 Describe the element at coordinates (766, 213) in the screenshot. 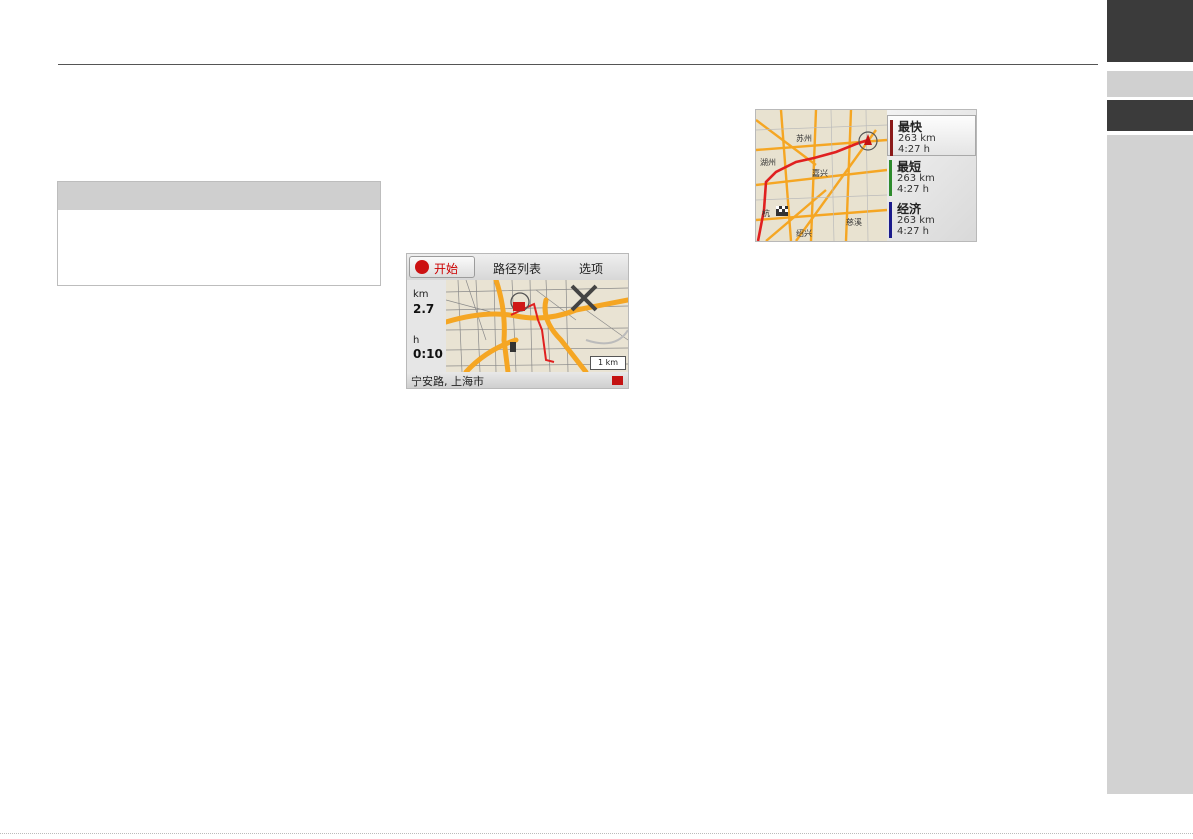

I see `map-label-hang: 杭` at that location.